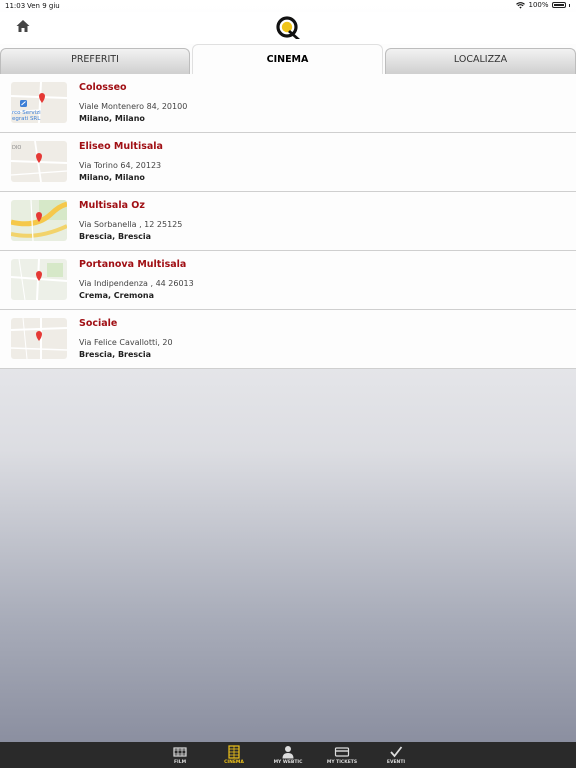 The width and height of the screenshot is (576, 768). I want to click on cinema-name: Multisala Oz, so click(112, 205).